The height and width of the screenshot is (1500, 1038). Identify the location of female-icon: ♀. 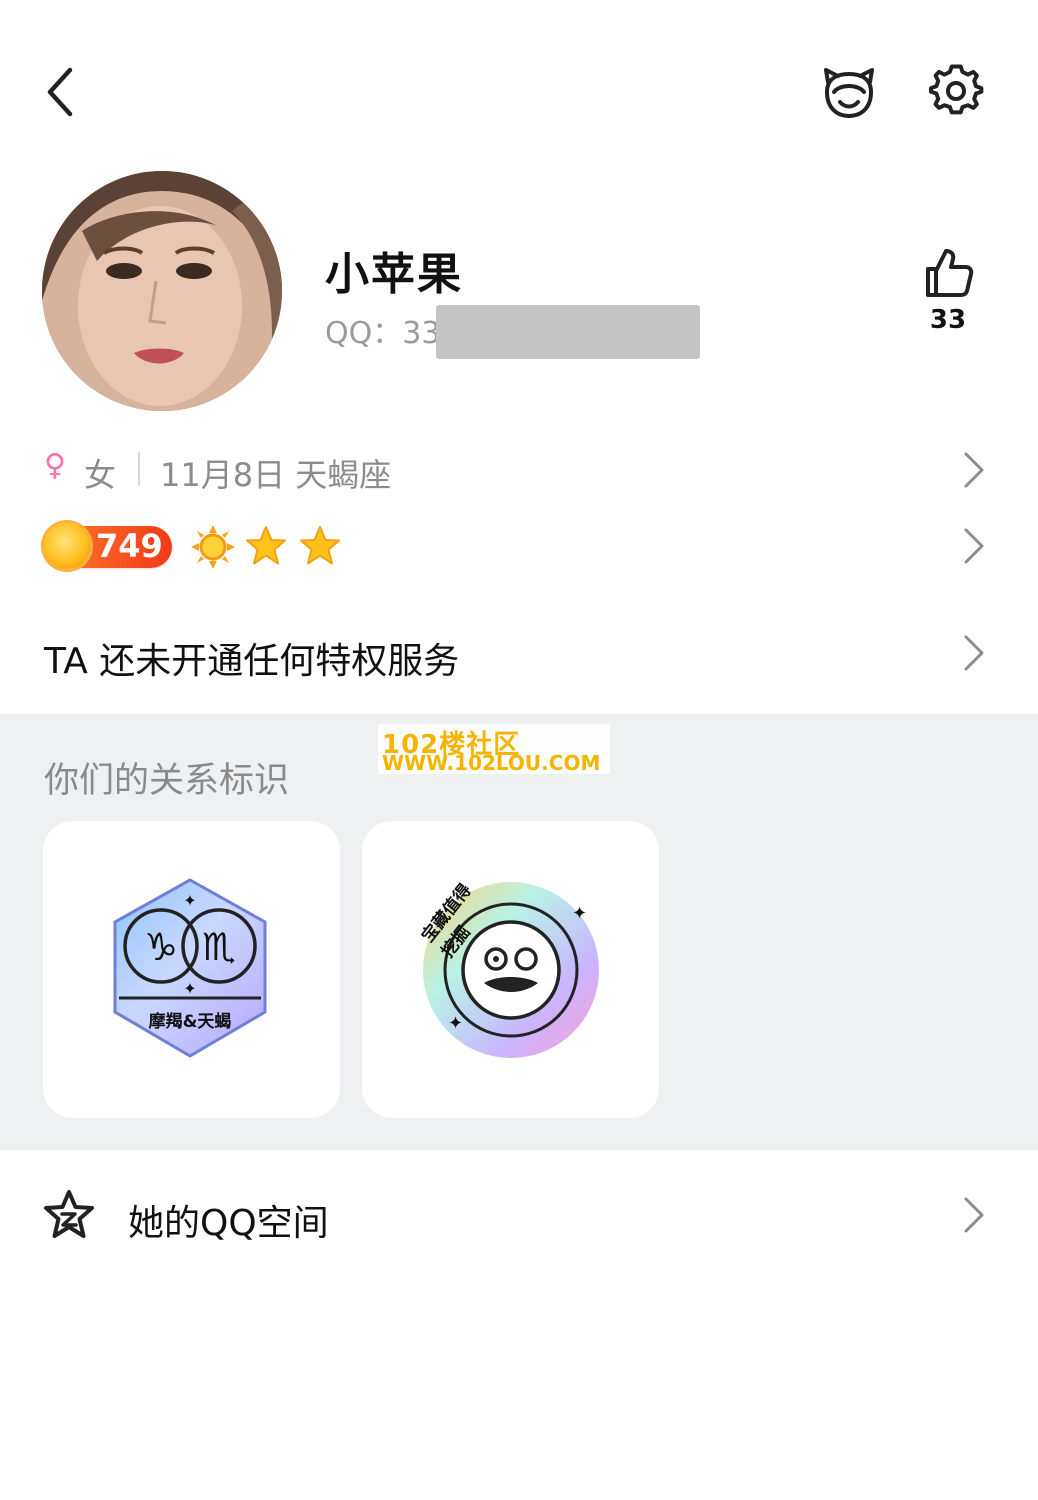
(55, 465).